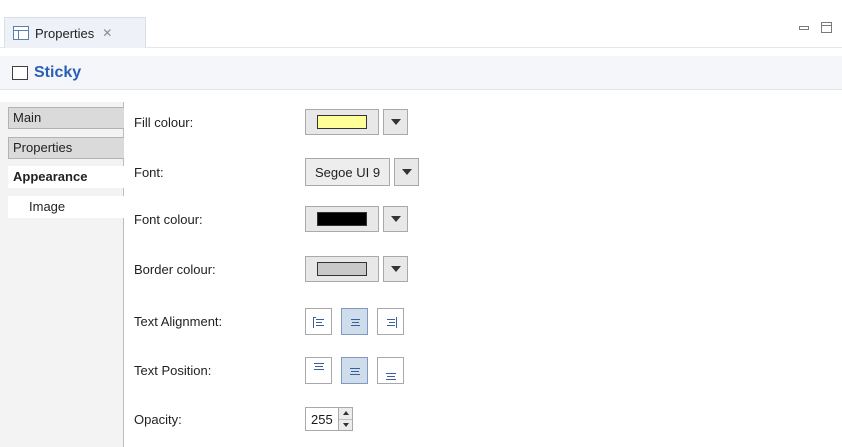 The height and width of the screenshot is (447, 842). What do you see at coordinates (484, 122) in the screenshot?
I see `fill-colour-row: Fill colour:` at bounding box center [484, 122].